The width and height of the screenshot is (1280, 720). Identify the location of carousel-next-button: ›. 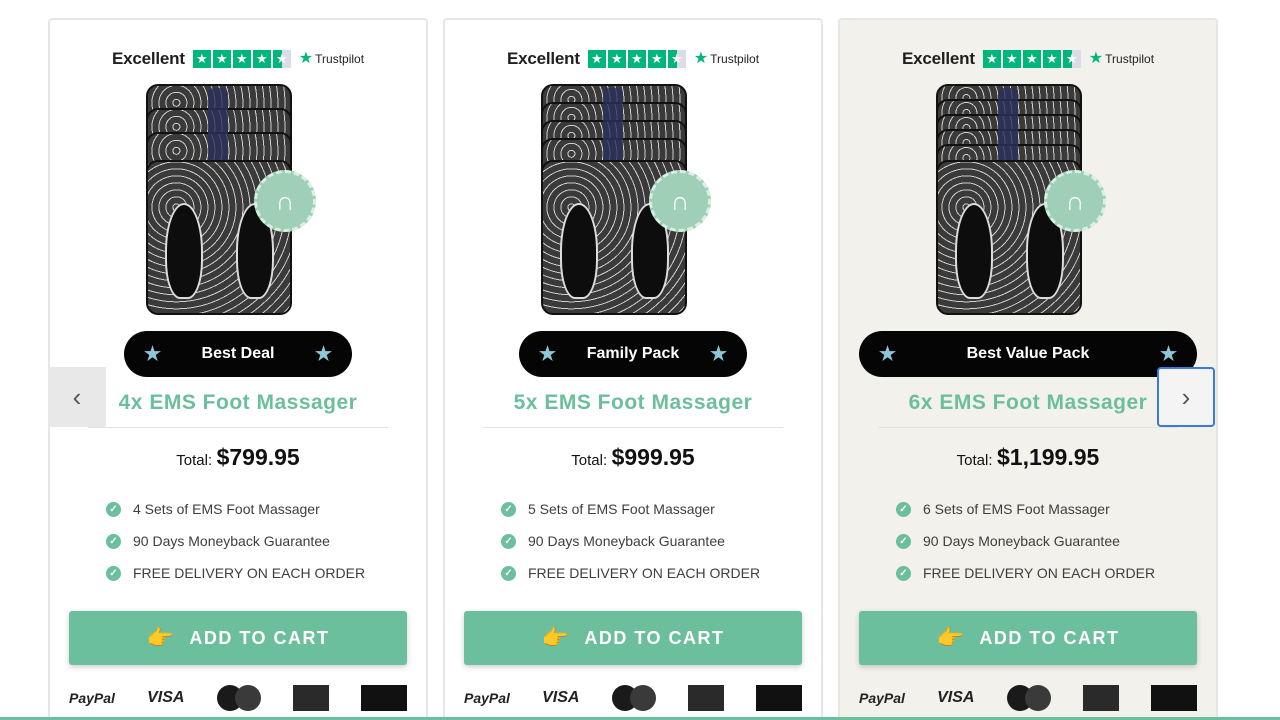
(1186, 397).